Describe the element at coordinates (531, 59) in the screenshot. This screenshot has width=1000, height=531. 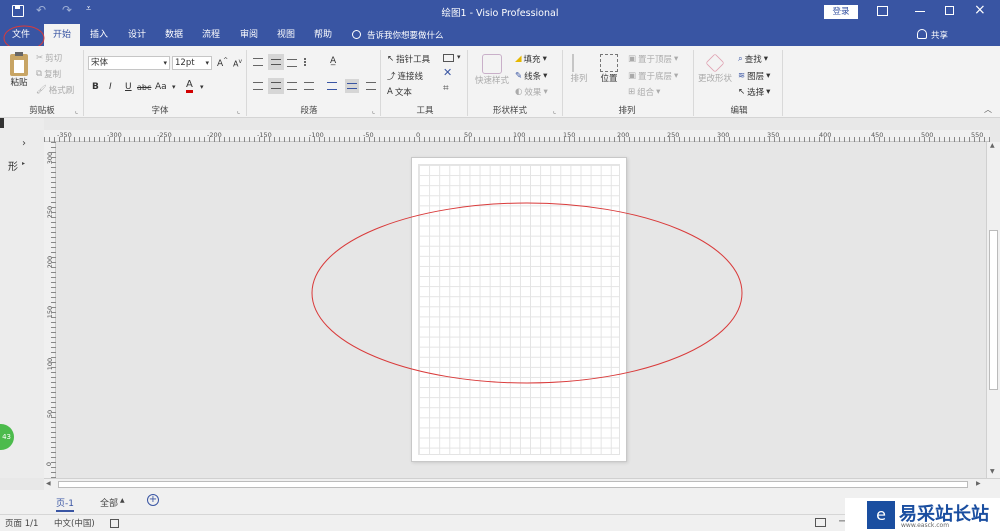
I see `fill-button: ◢ 填充 ▾` at that location.